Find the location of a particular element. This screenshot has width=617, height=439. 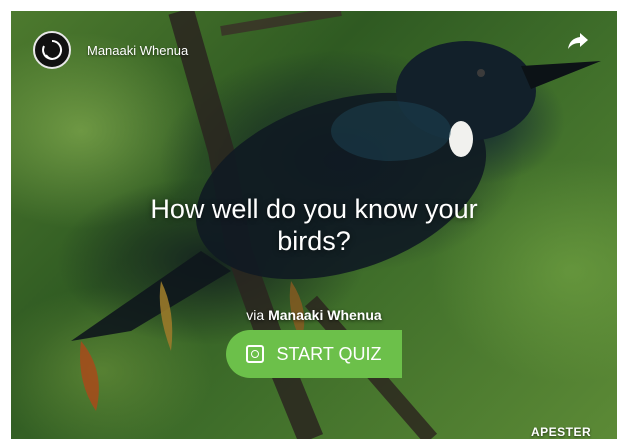

via-credit: via Manaaki Whenua is located at coordinates (314, 315).